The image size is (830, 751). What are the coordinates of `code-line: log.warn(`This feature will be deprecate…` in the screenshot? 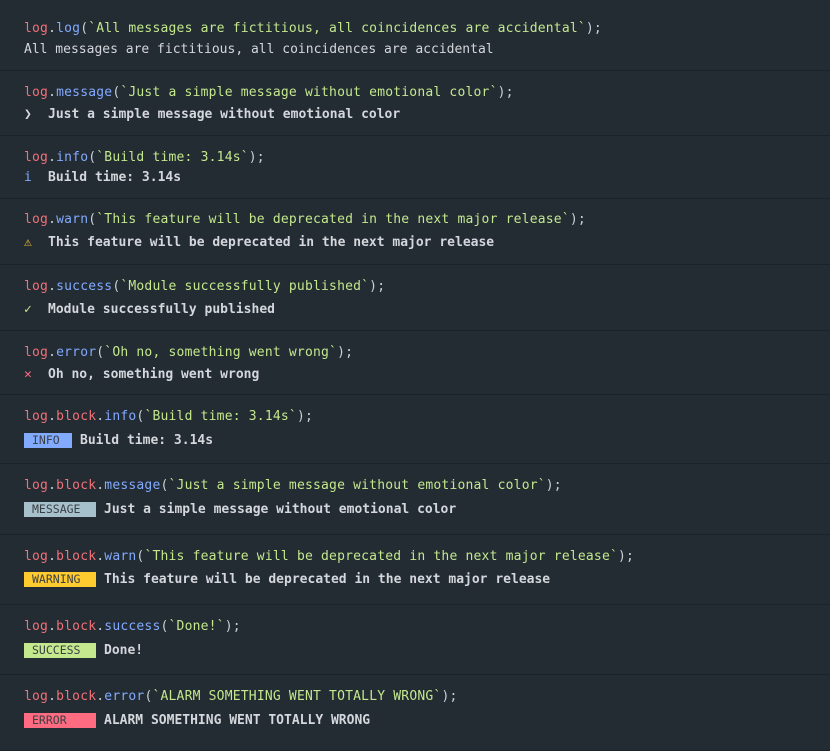 It's located at (305, 219).